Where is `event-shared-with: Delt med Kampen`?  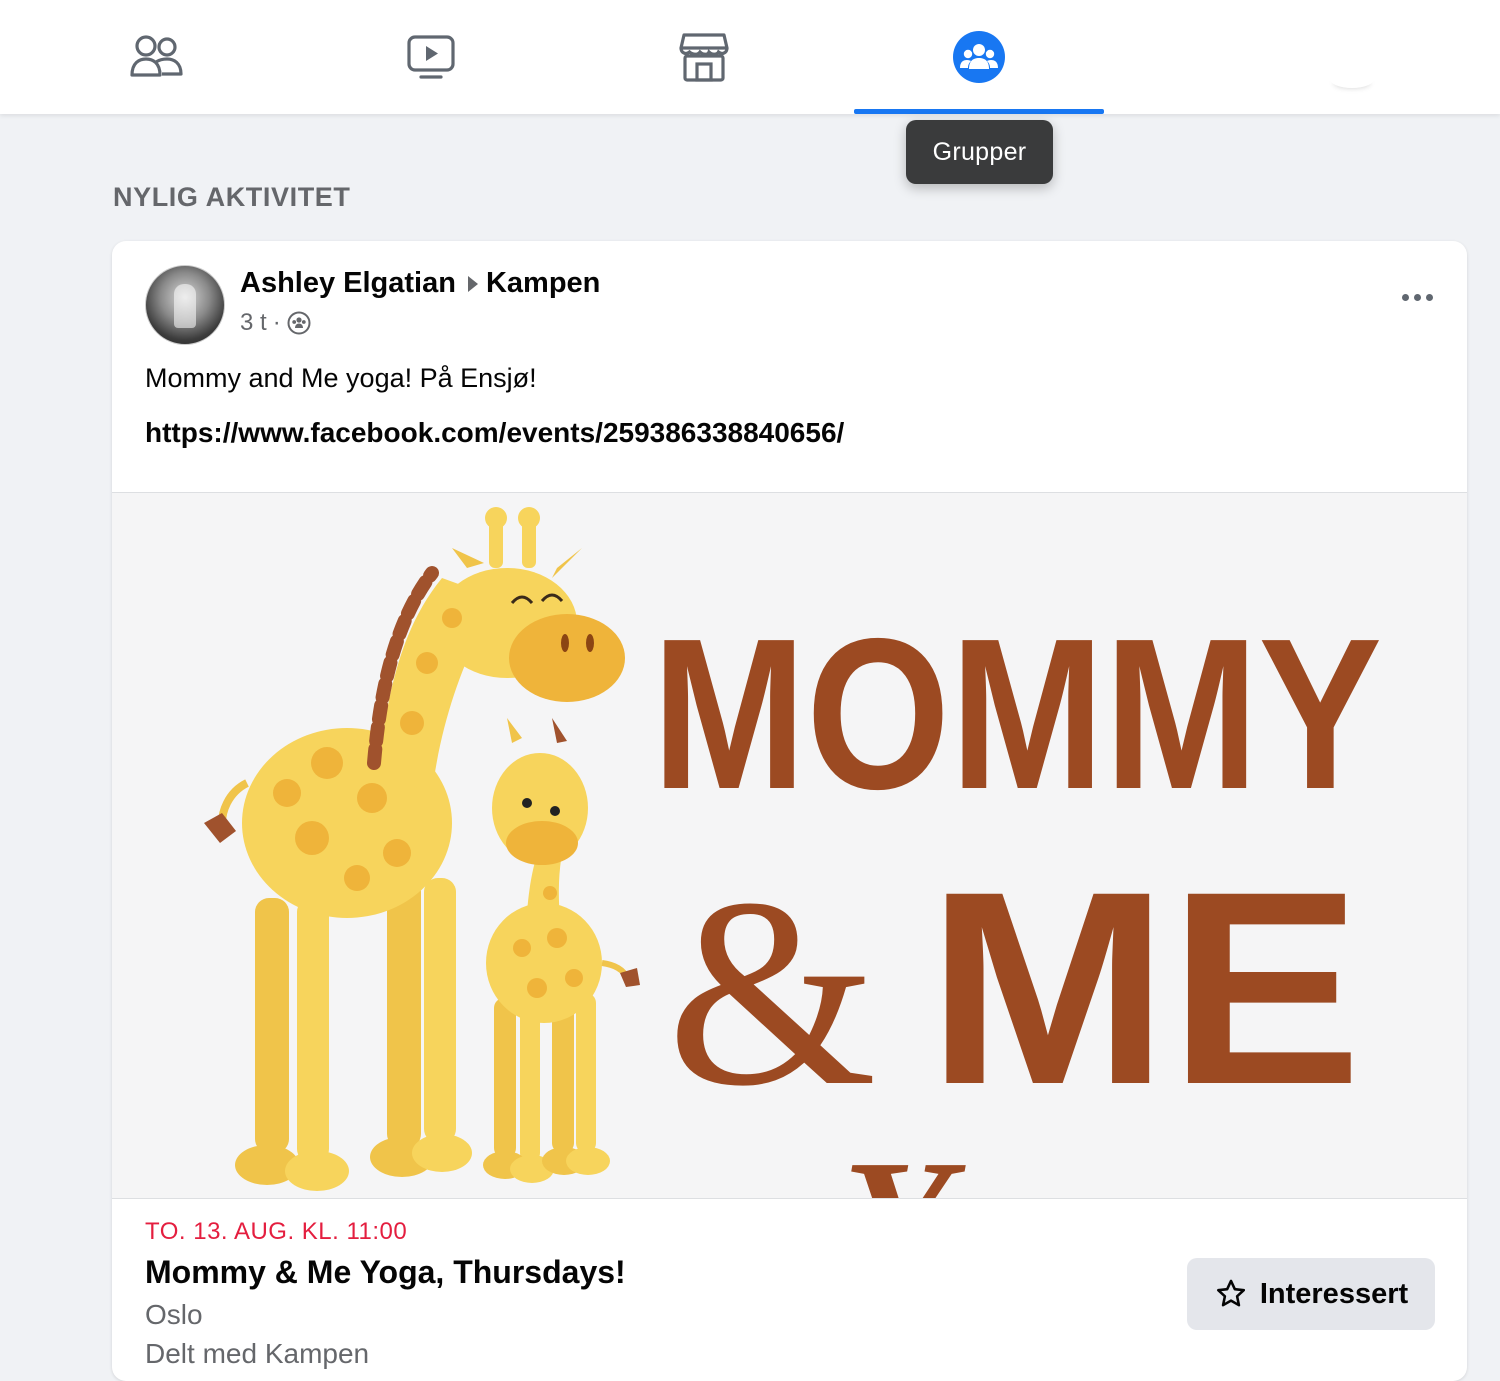 event-shared-with: Delt med Kampen is located at coordinates (257, 1353).